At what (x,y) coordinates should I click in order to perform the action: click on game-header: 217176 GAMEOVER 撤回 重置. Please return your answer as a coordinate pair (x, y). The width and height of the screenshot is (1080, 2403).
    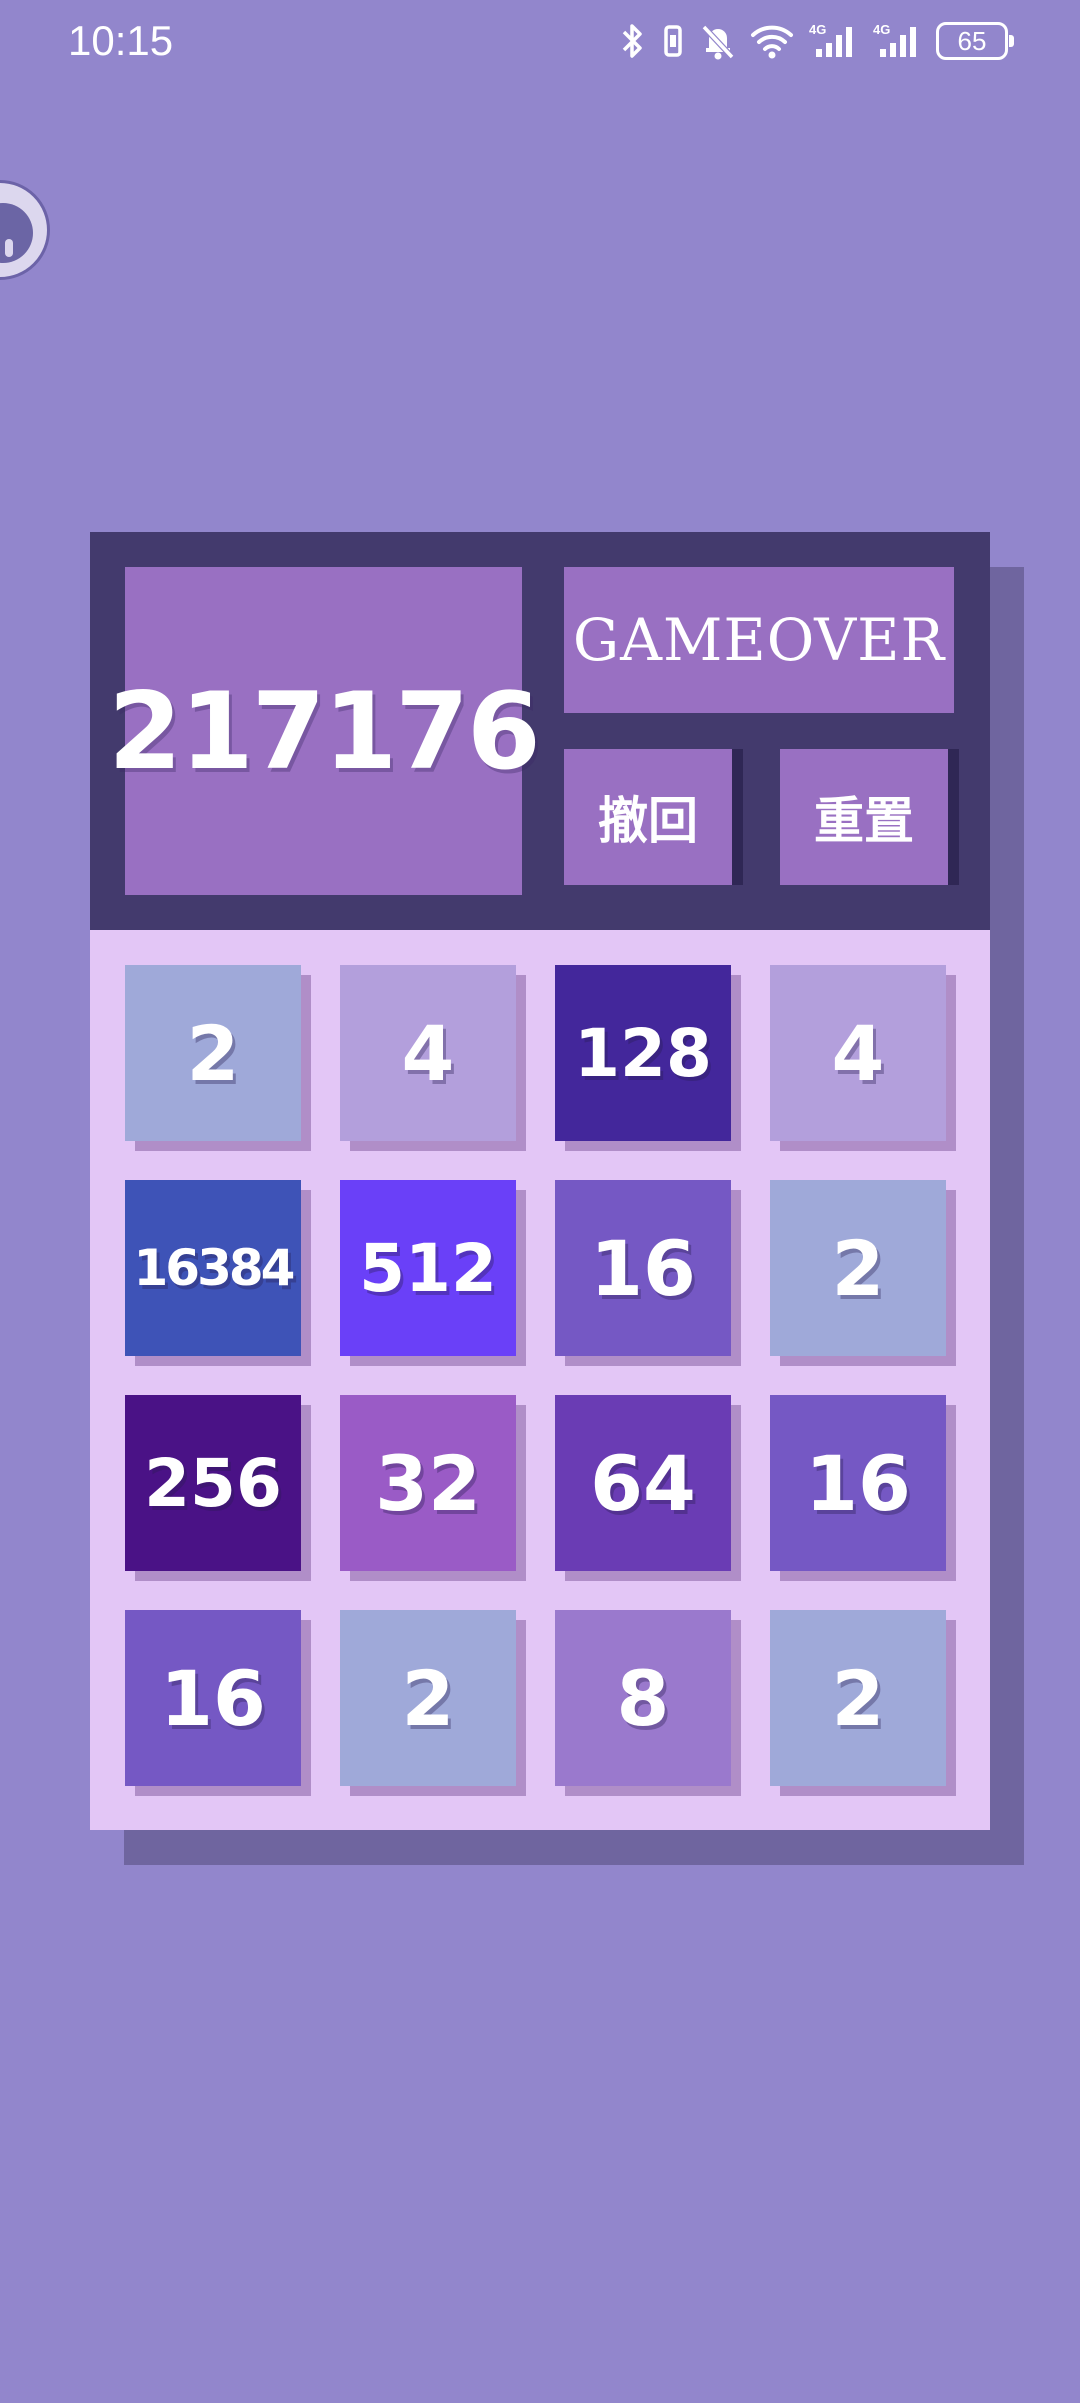
    Looking at the image, I should click on (540, 731).